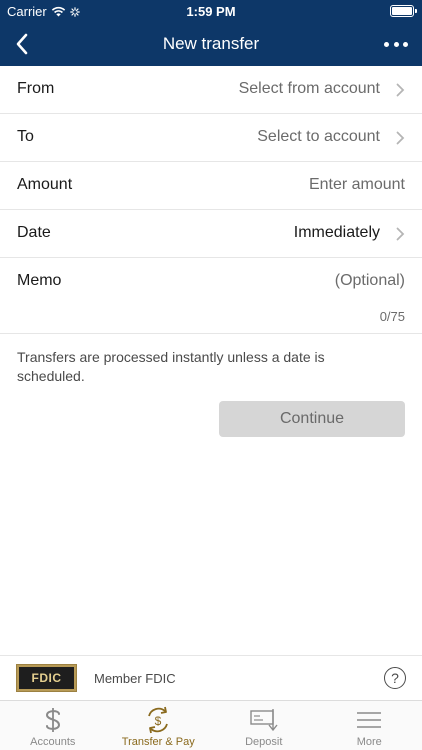 The width and height of the screenshot is (422, 750). What do you see at coordinates (53, 742) in the screenshot?
I see `tab-label: Accounts` at bounding box center [53, 742].